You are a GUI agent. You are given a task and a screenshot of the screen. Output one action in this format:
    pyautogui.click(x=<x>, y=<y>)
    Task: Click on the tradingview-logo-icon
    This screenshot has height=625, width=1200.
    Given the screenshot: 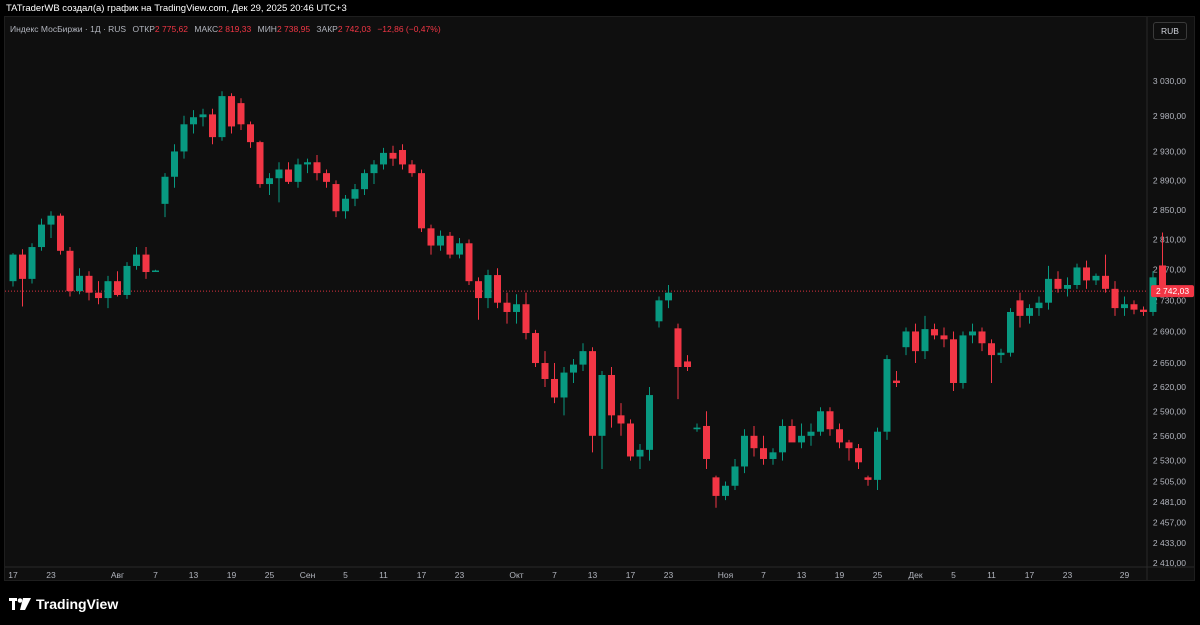 What is the action you would take?
    pyautogui.click(x=20, y=604)
    